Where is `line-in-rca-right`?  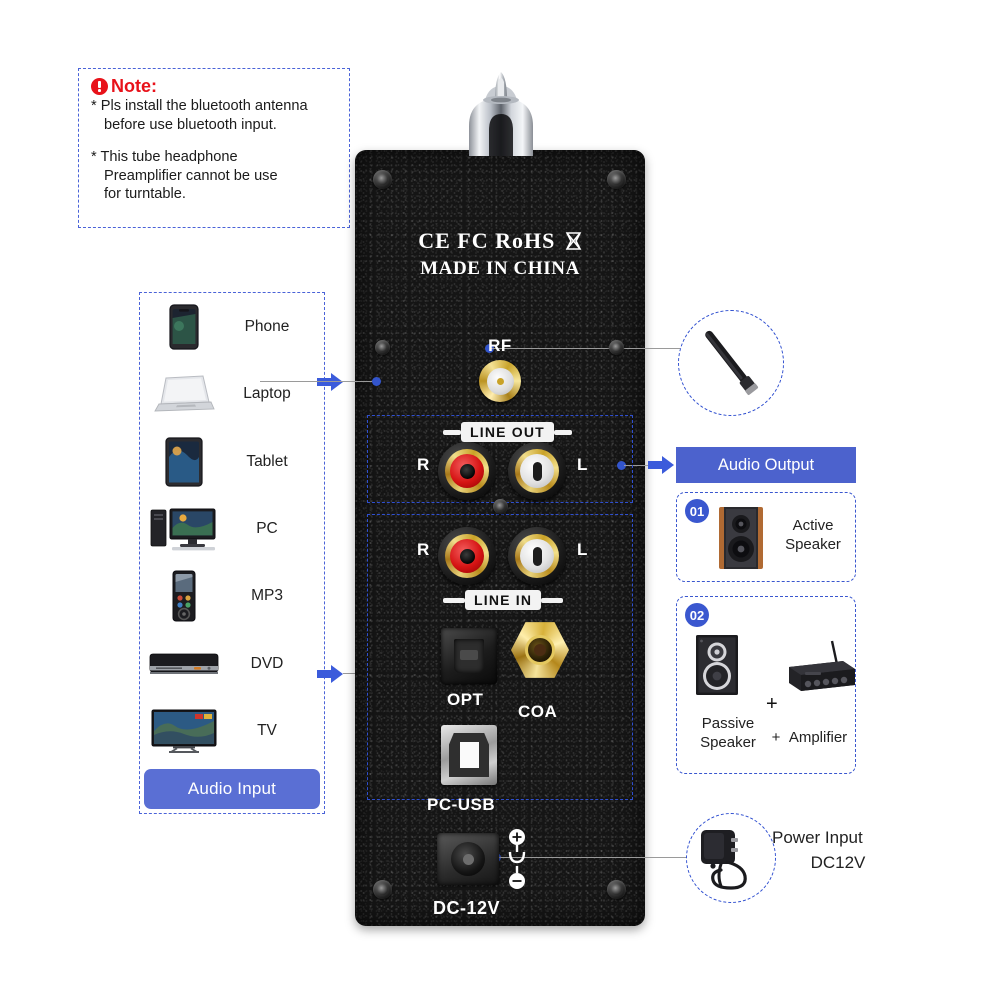
line-in-rca-right is located at coordinates (467, 556).